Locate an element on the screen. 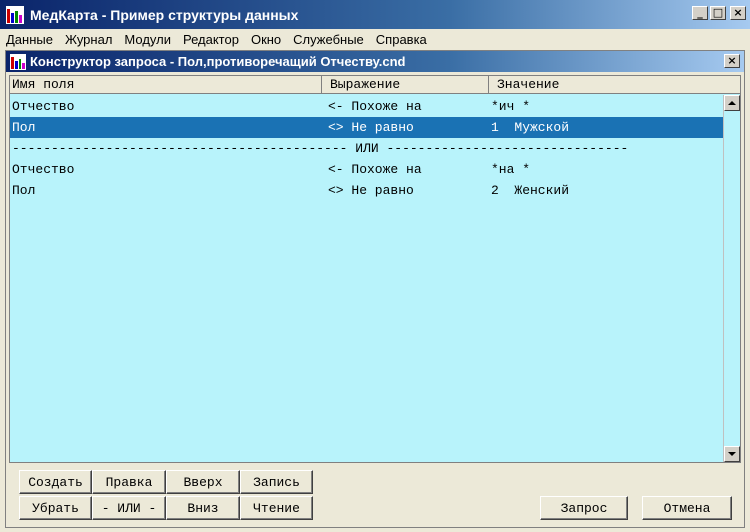 Image resolution: width=750 pixels, height=532 pixels. cell-value: *ич * is located at coordinates (511, 106).